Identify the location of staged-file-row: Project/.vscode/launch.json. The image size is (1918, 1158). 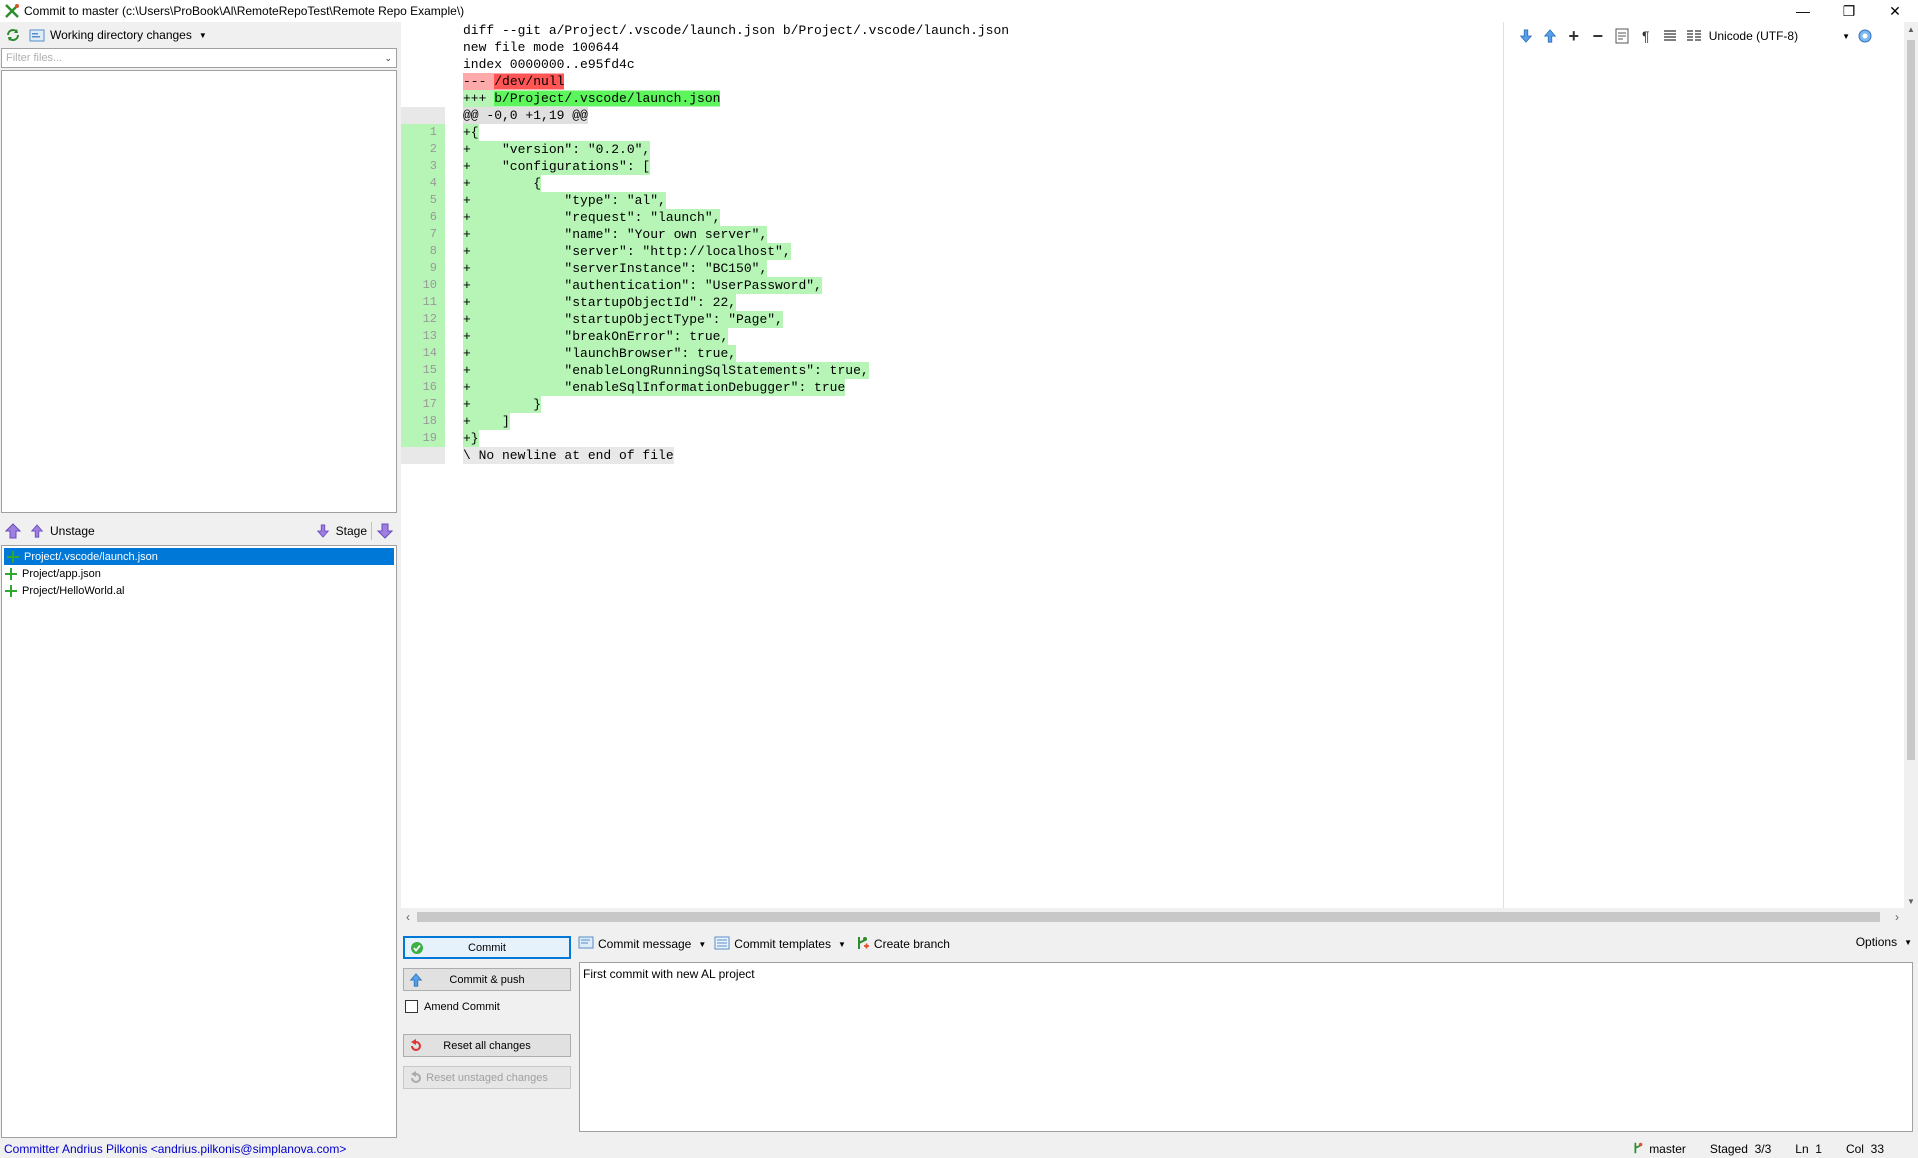
(199, 556).